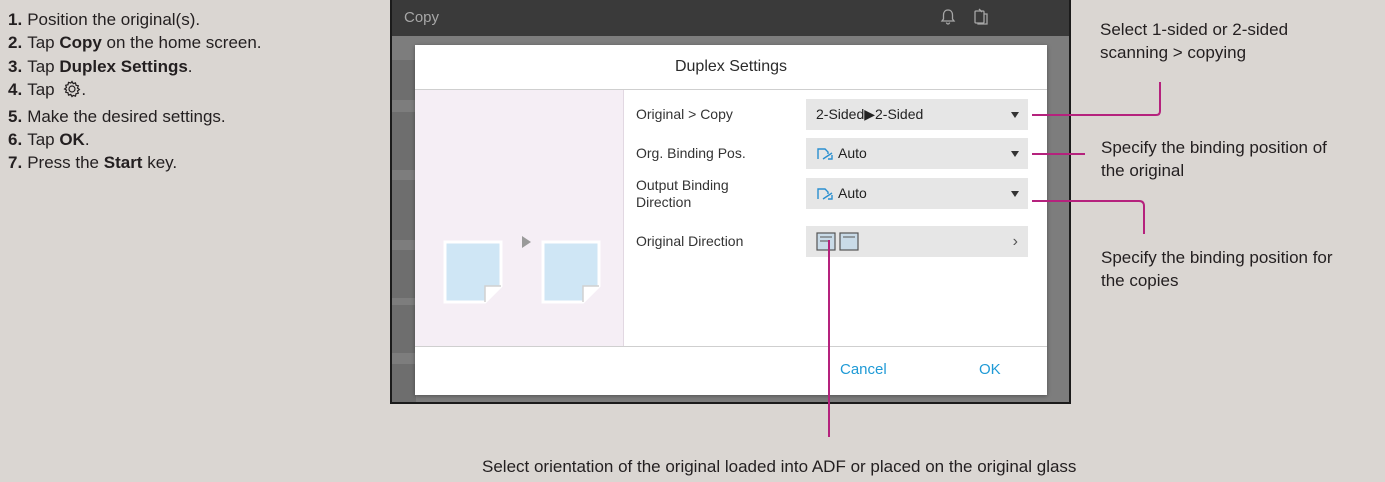 The image size is (1385, 482). I want to click on job-status-icon, so click(981, 19).